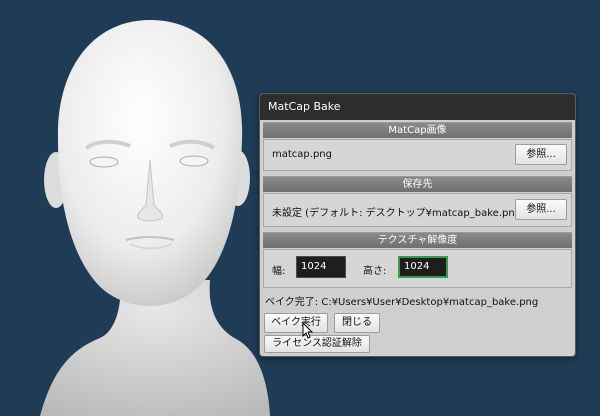 This screenshot has width=600, height=416. Describe the element at coordinates (375, 271) in the screenshot. I see `height-label: 高さ:` at that location.